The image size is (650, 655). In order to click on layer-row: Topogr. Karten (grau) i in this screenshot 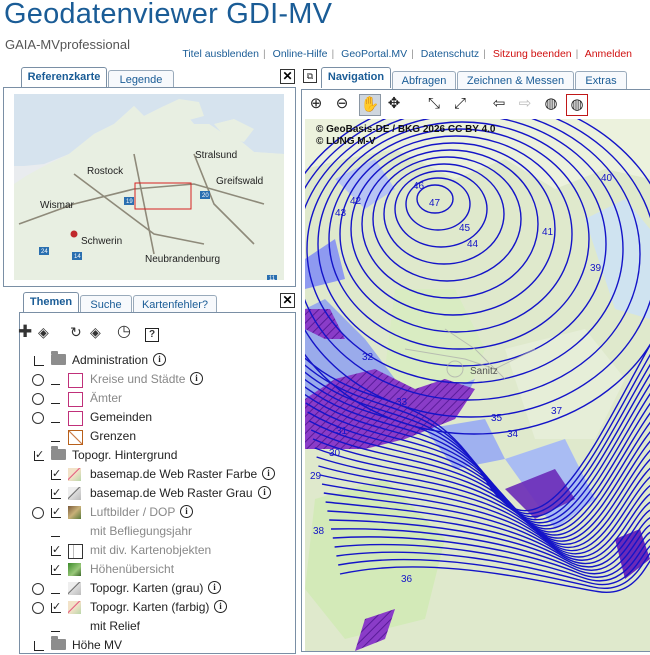, I will do `click(157, 588)`.